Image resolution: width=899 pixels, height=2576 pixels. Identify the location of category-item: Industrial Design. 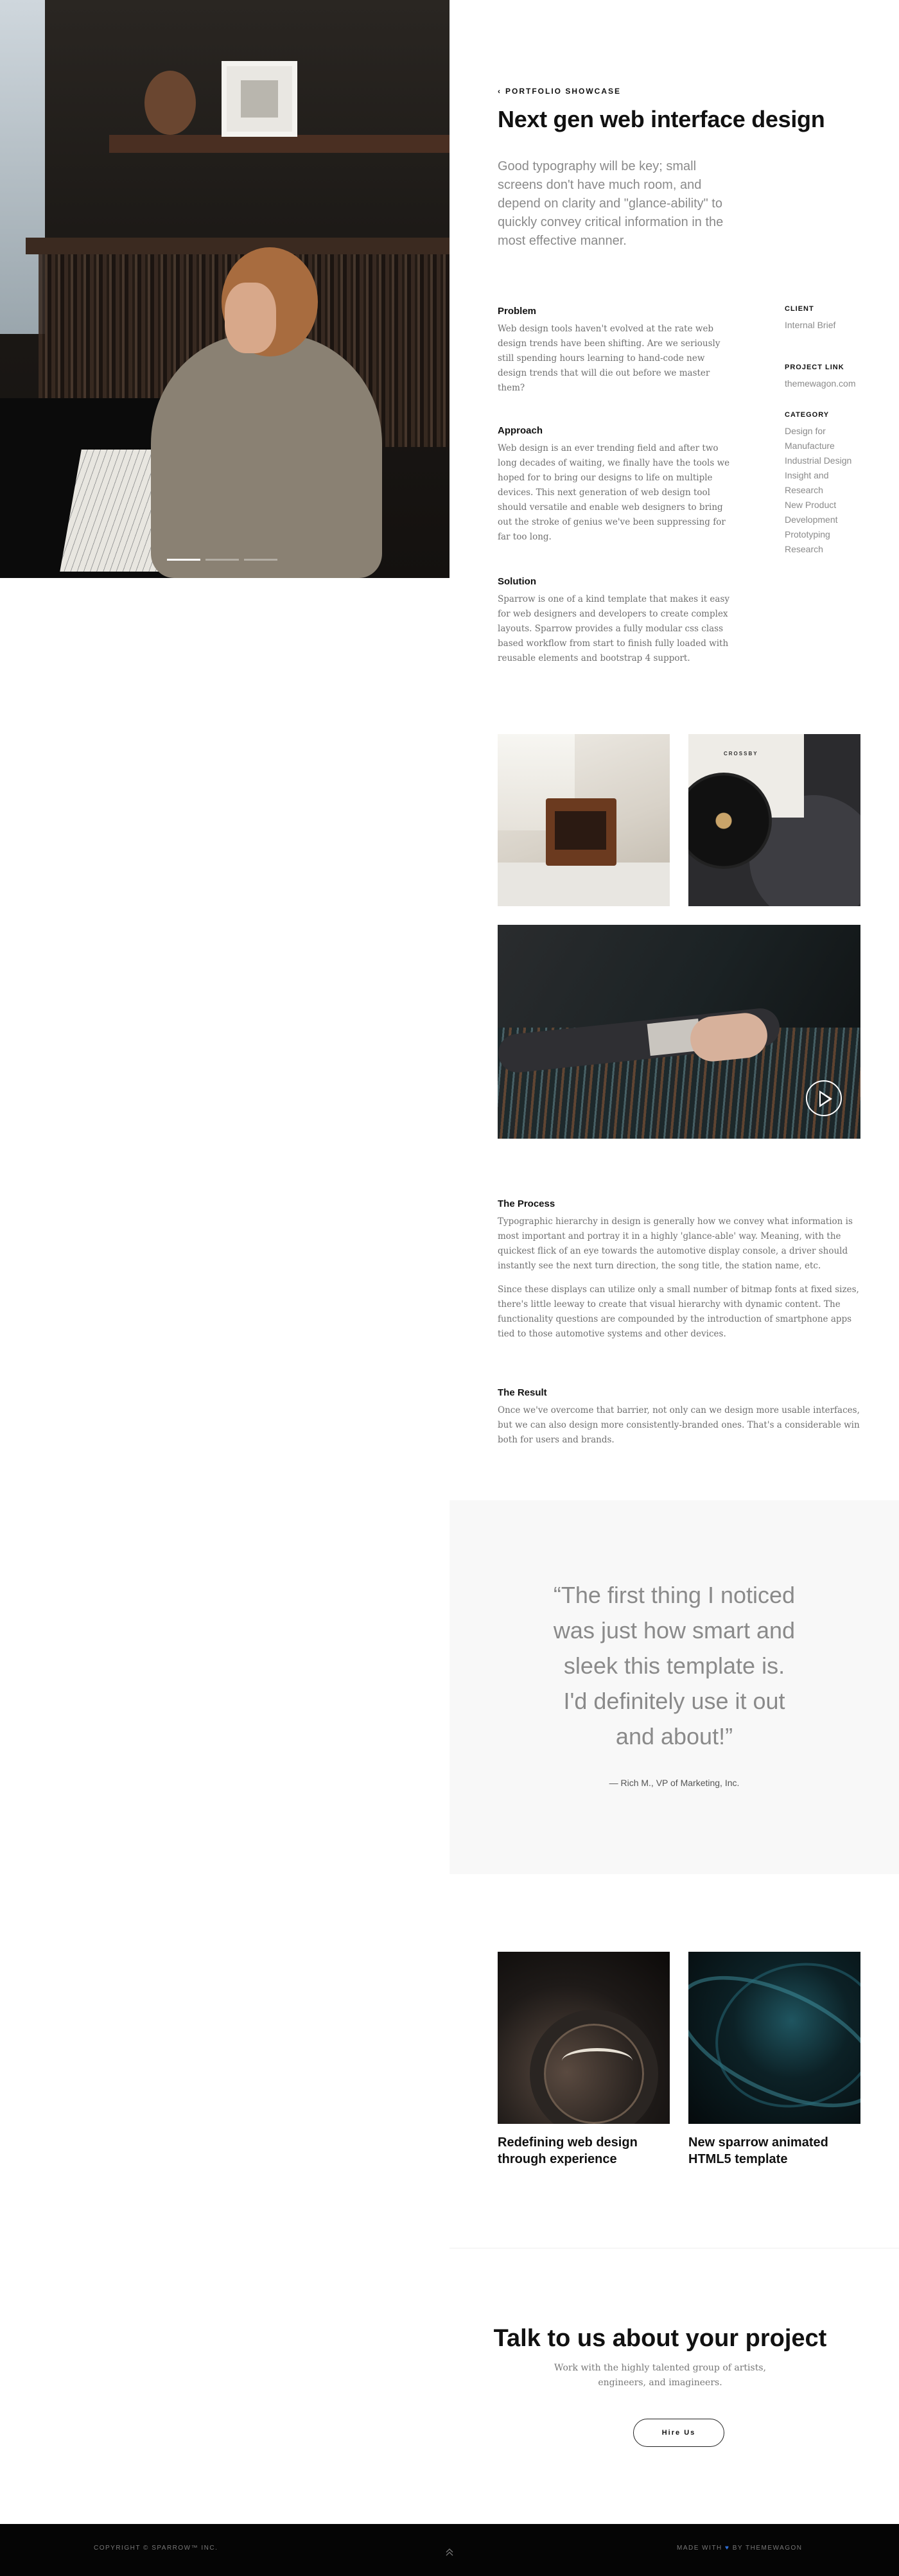
(818, 461).